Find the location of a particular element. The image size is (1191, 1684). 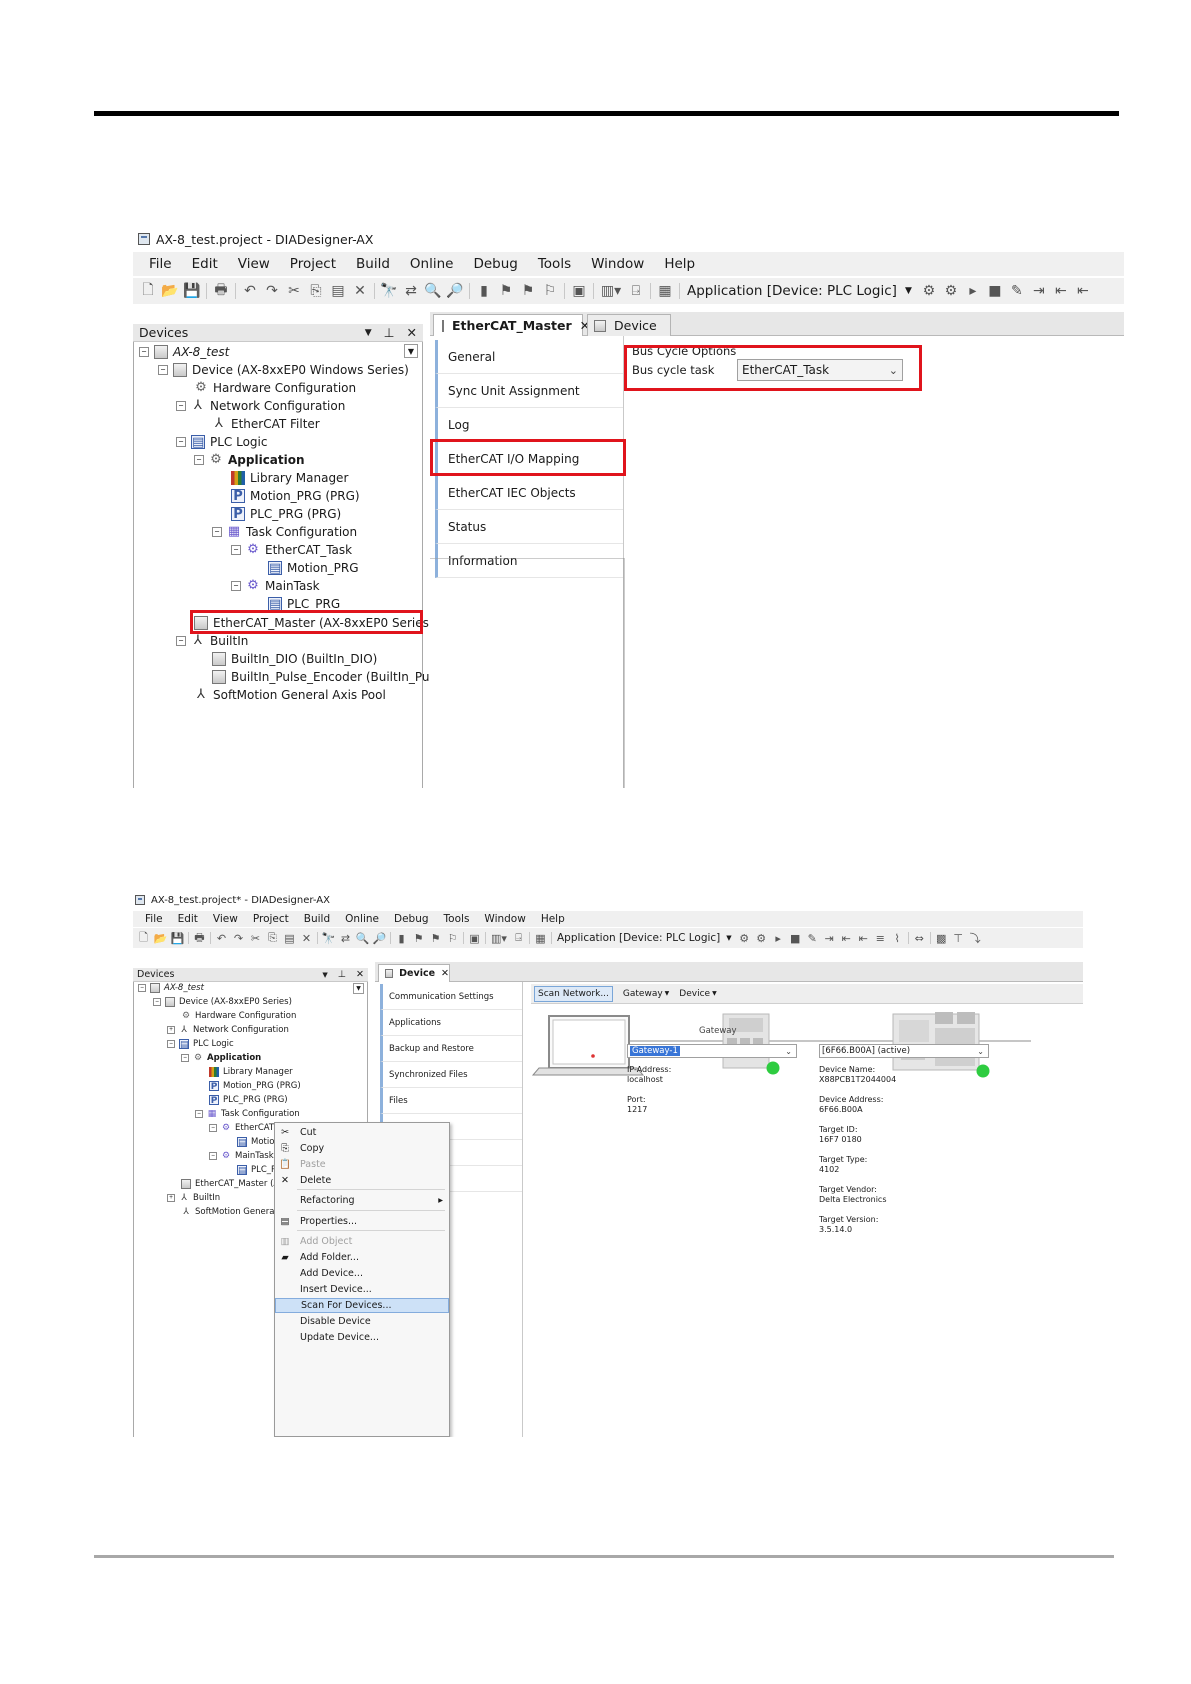

reset-icon: ✎ is located at coordinates (1017, 291).